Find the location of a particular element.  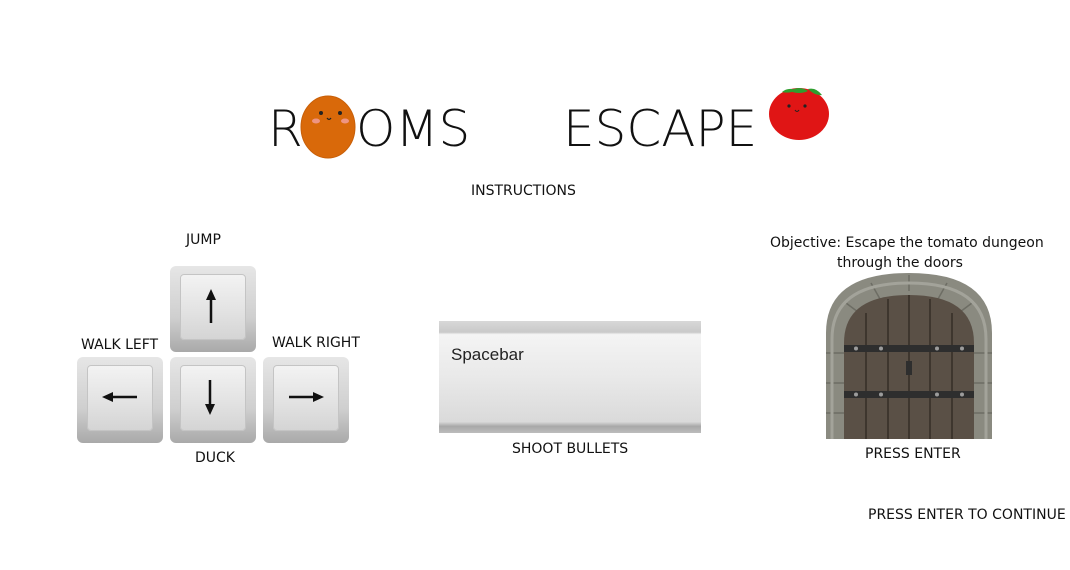

down-arrow-key is located at coordinates (213, 400).